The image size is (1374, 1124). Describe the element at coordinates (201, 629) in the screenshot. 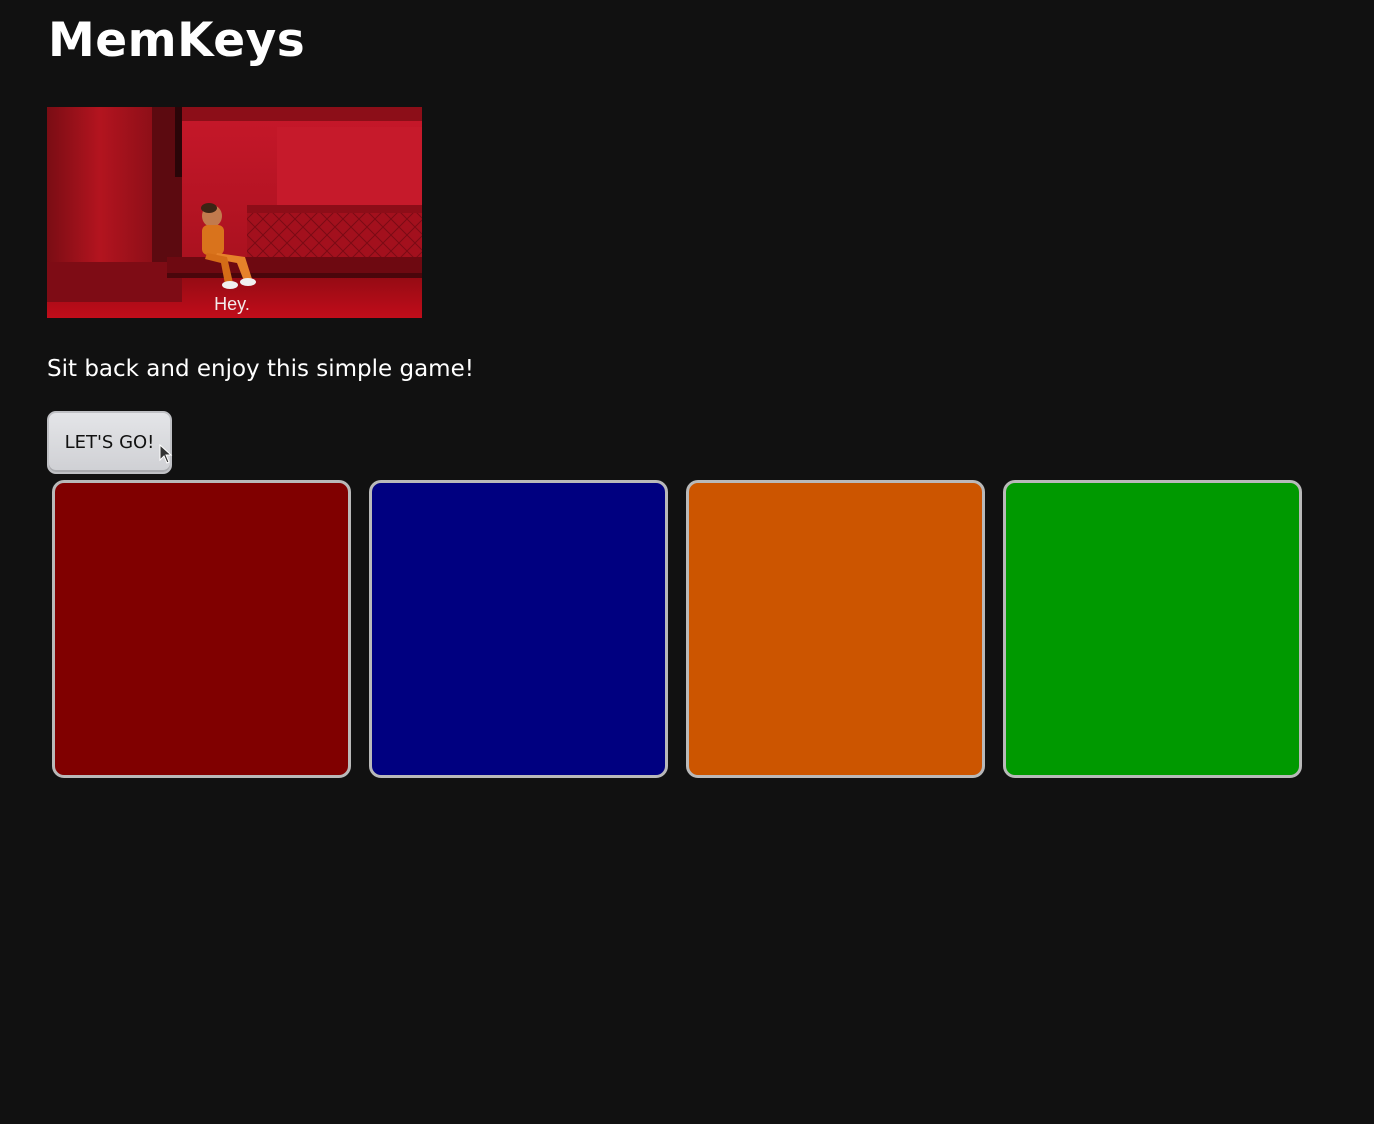

I see `color-pad-red` at that location.